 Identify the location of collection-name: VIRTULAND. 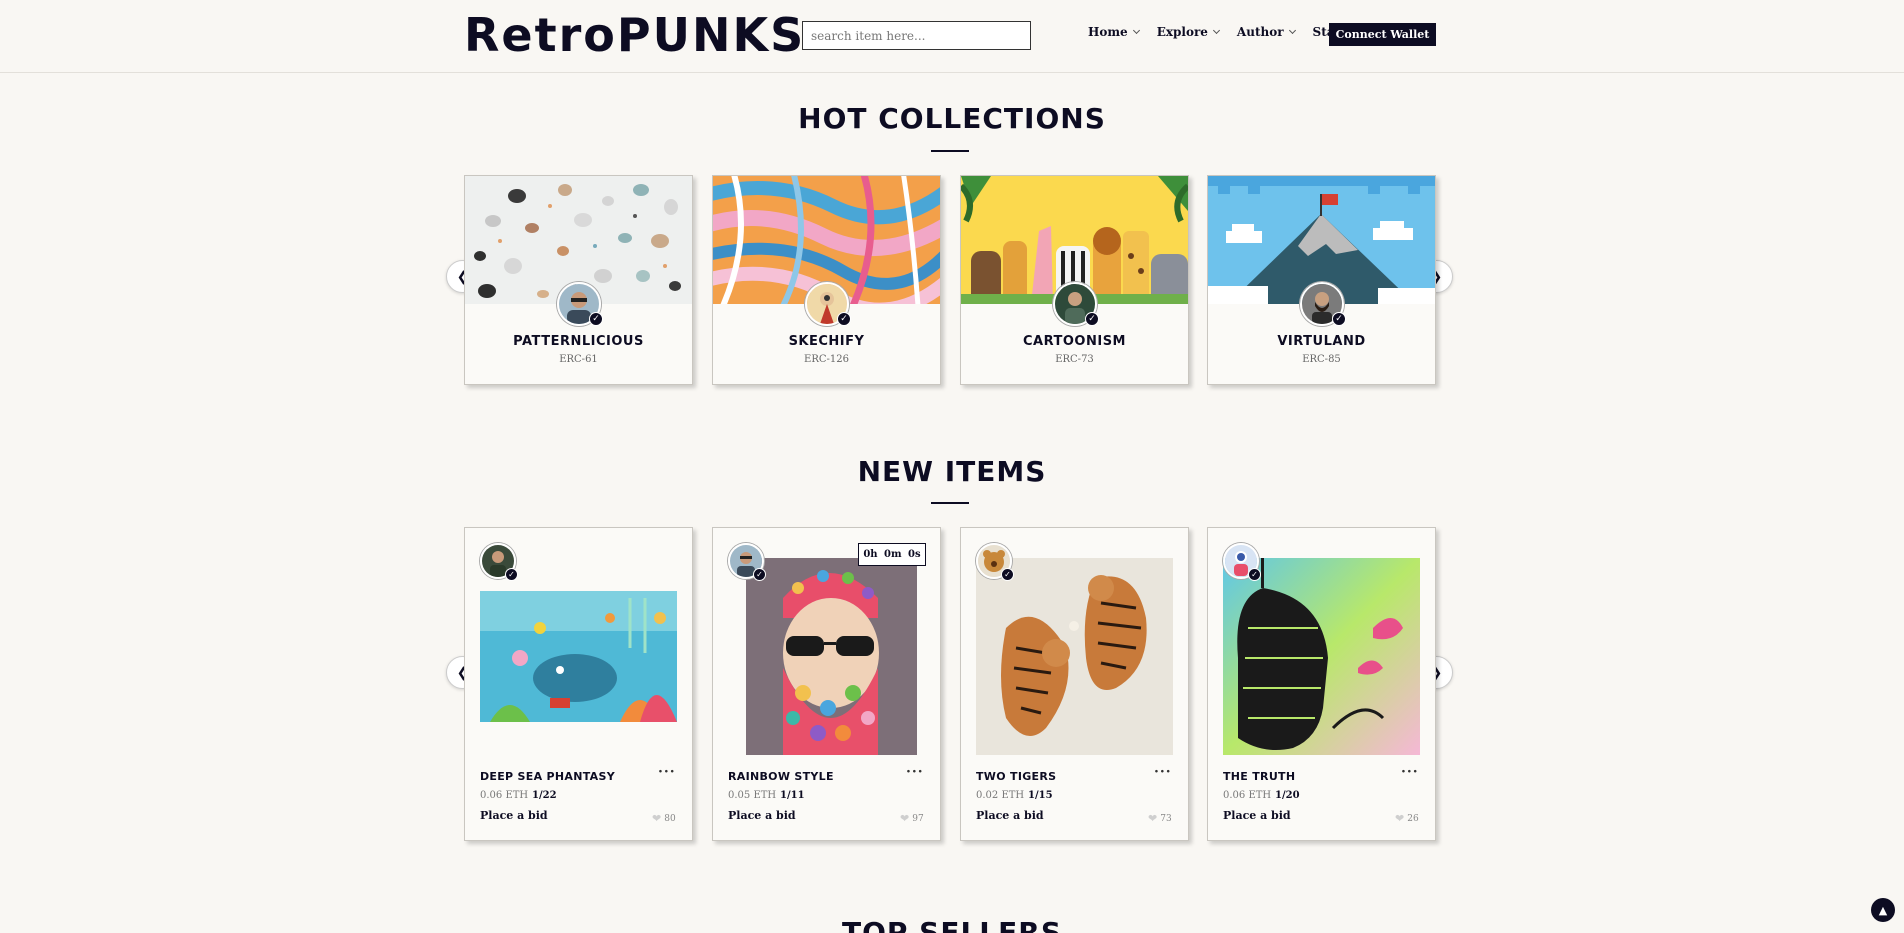
(1321, 341).